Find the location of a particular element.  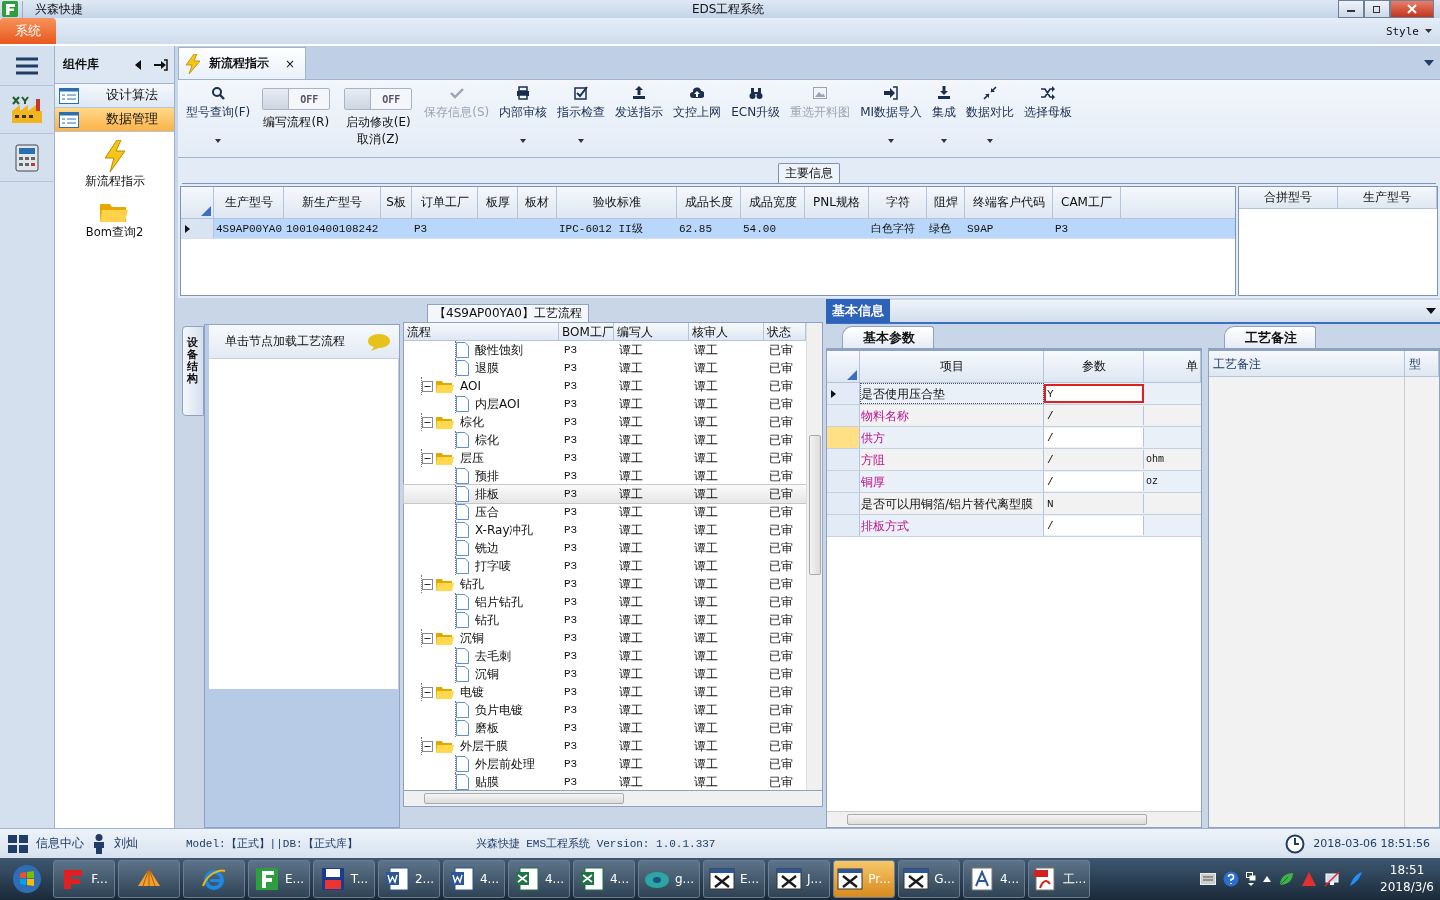

column-header: 工艺备注 is located at coordinates (1307, 363).